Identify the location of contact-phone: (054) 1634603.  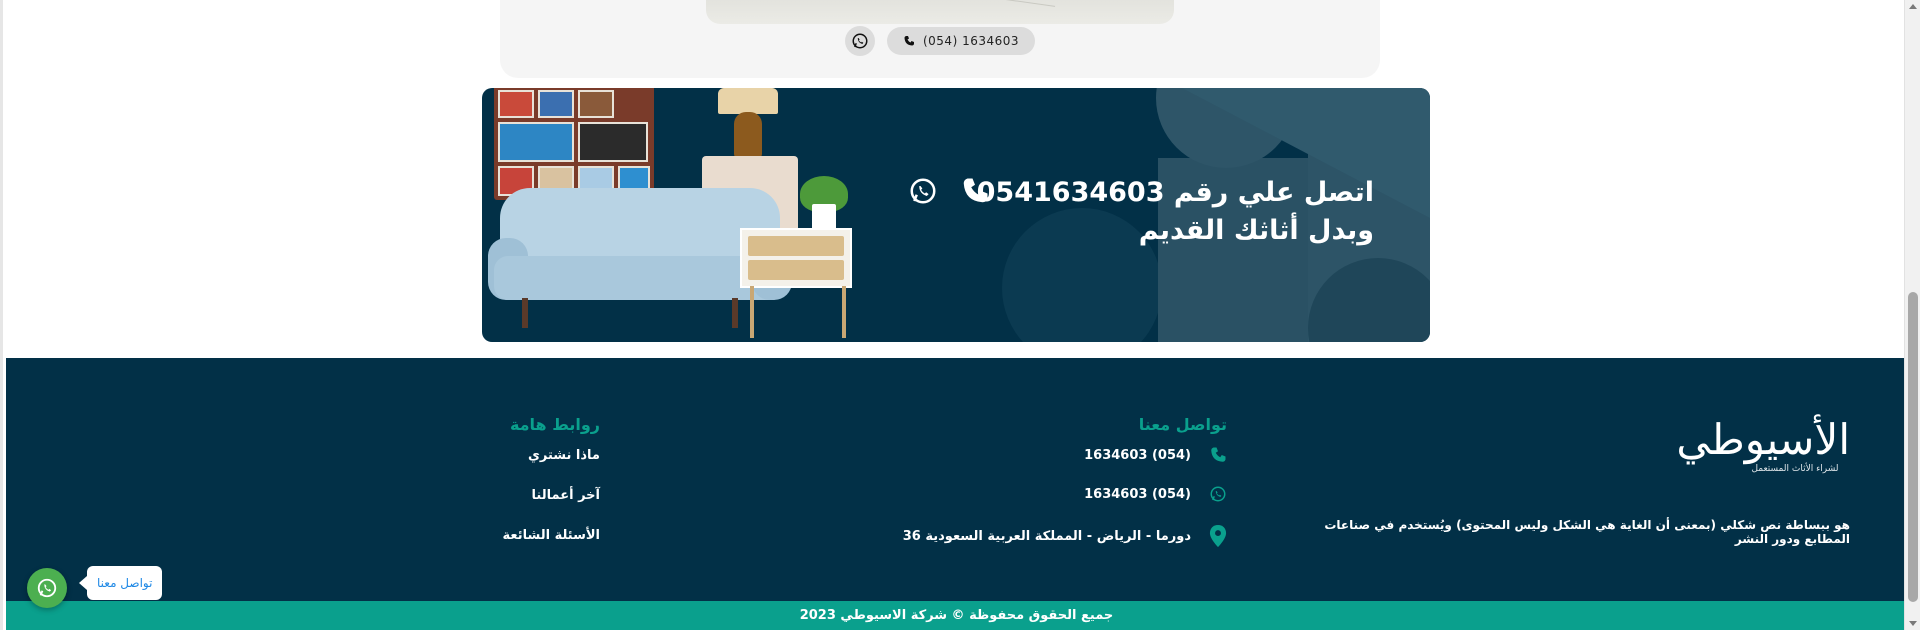
(1155, 455).